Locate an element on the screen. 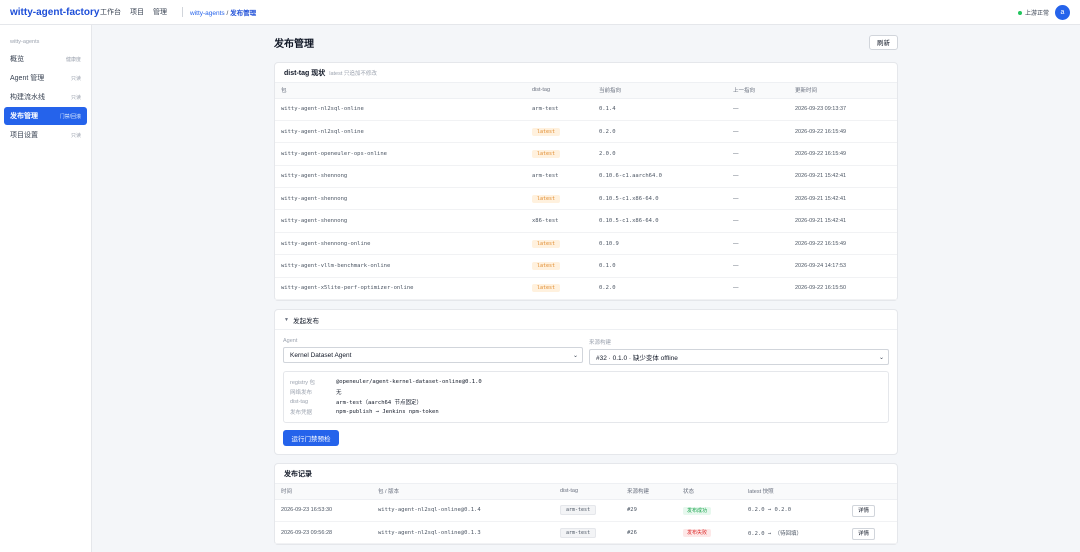 Image resolution: width=1080 pixels, height=552 pixels. current-version-cell: 2.0.0 is located at coordinates (660, 154).